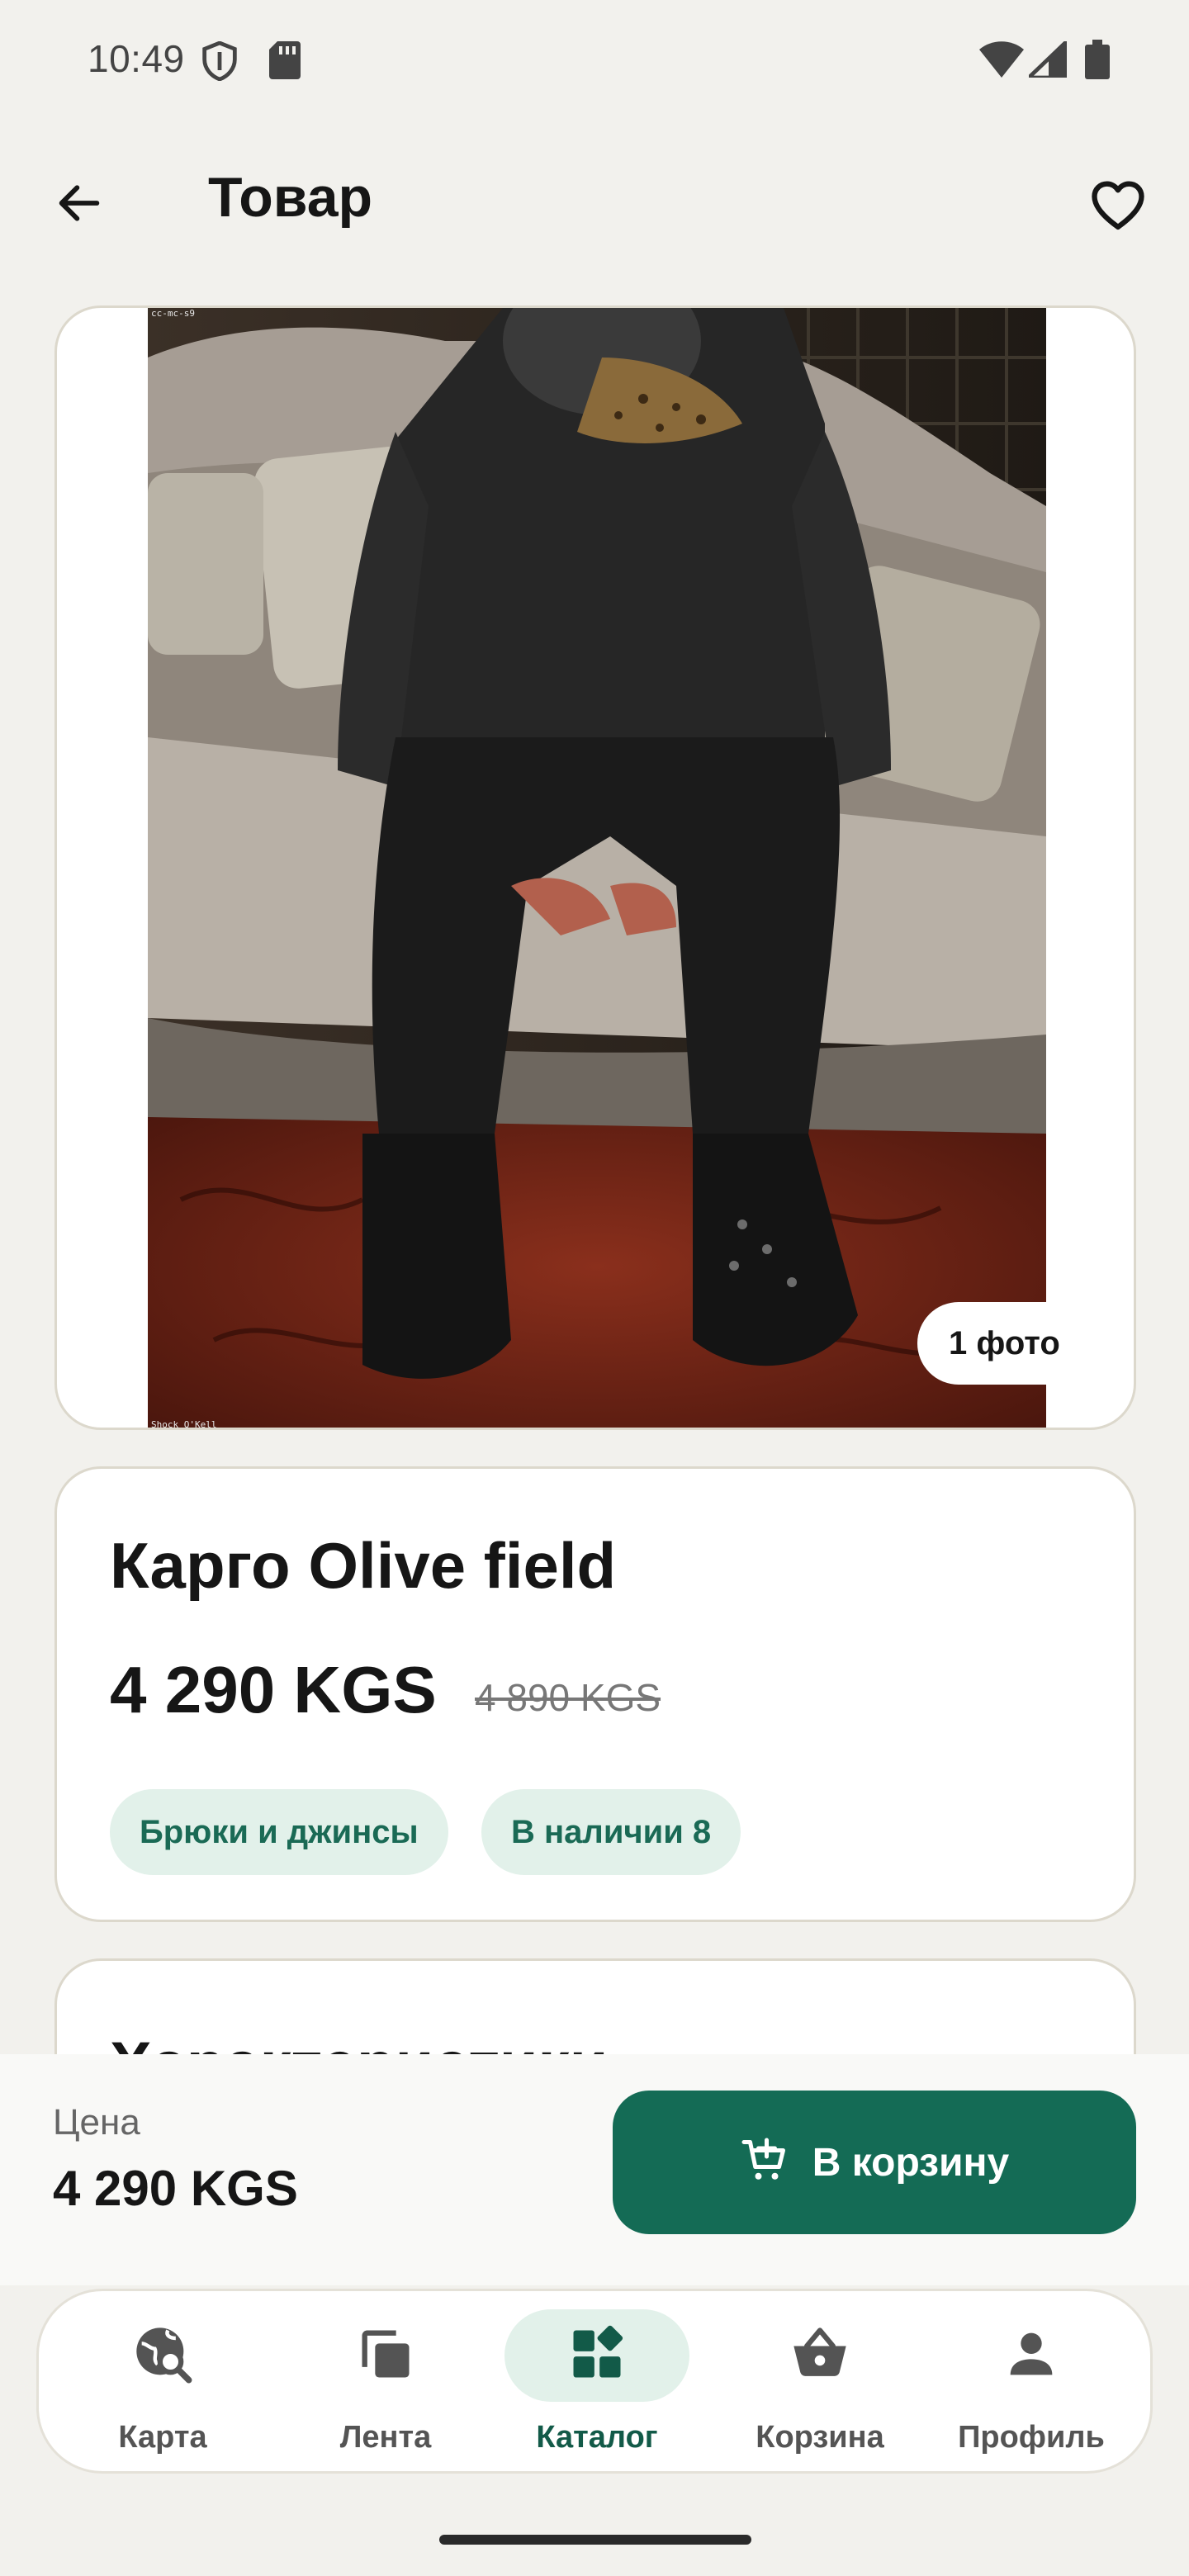  I want to click on map-search-icon, so click(162, 2356).